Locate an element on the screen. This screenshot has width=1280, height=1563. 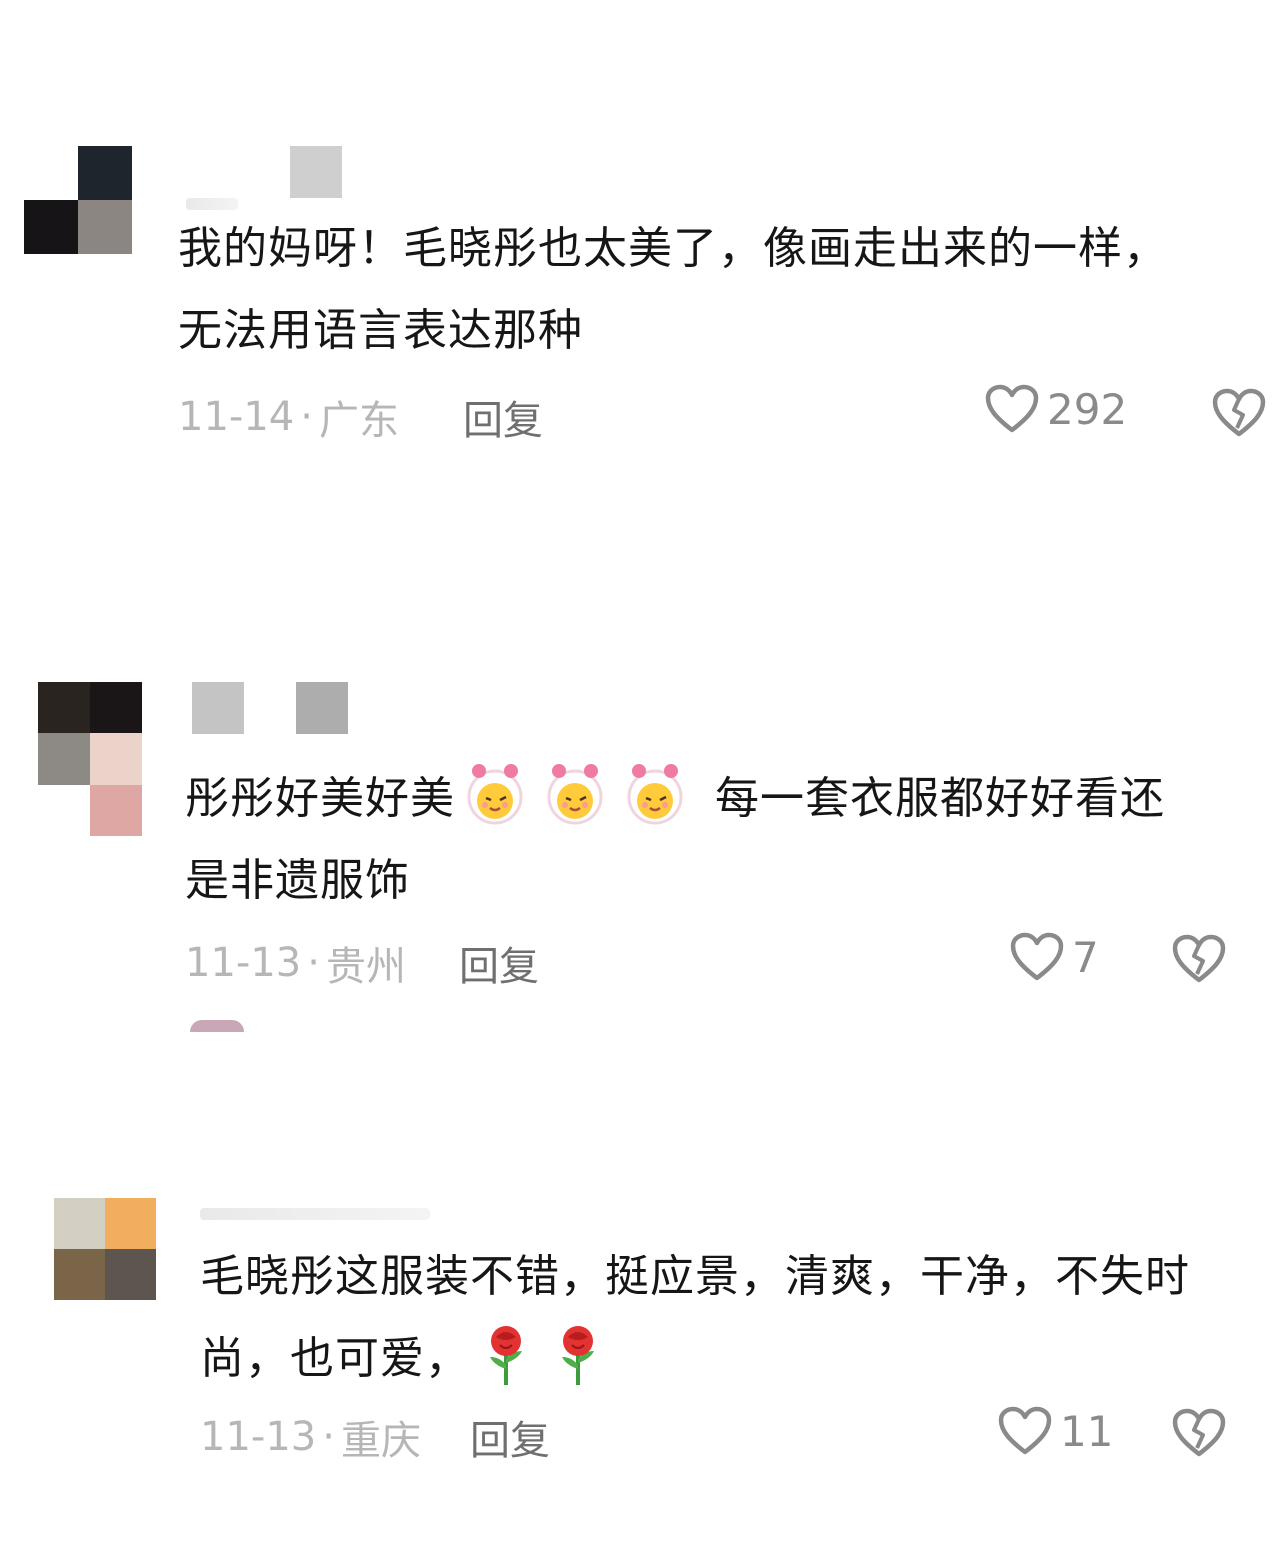
comment-meta: 11-14 · 广东 is located at coordinates (288, 417).